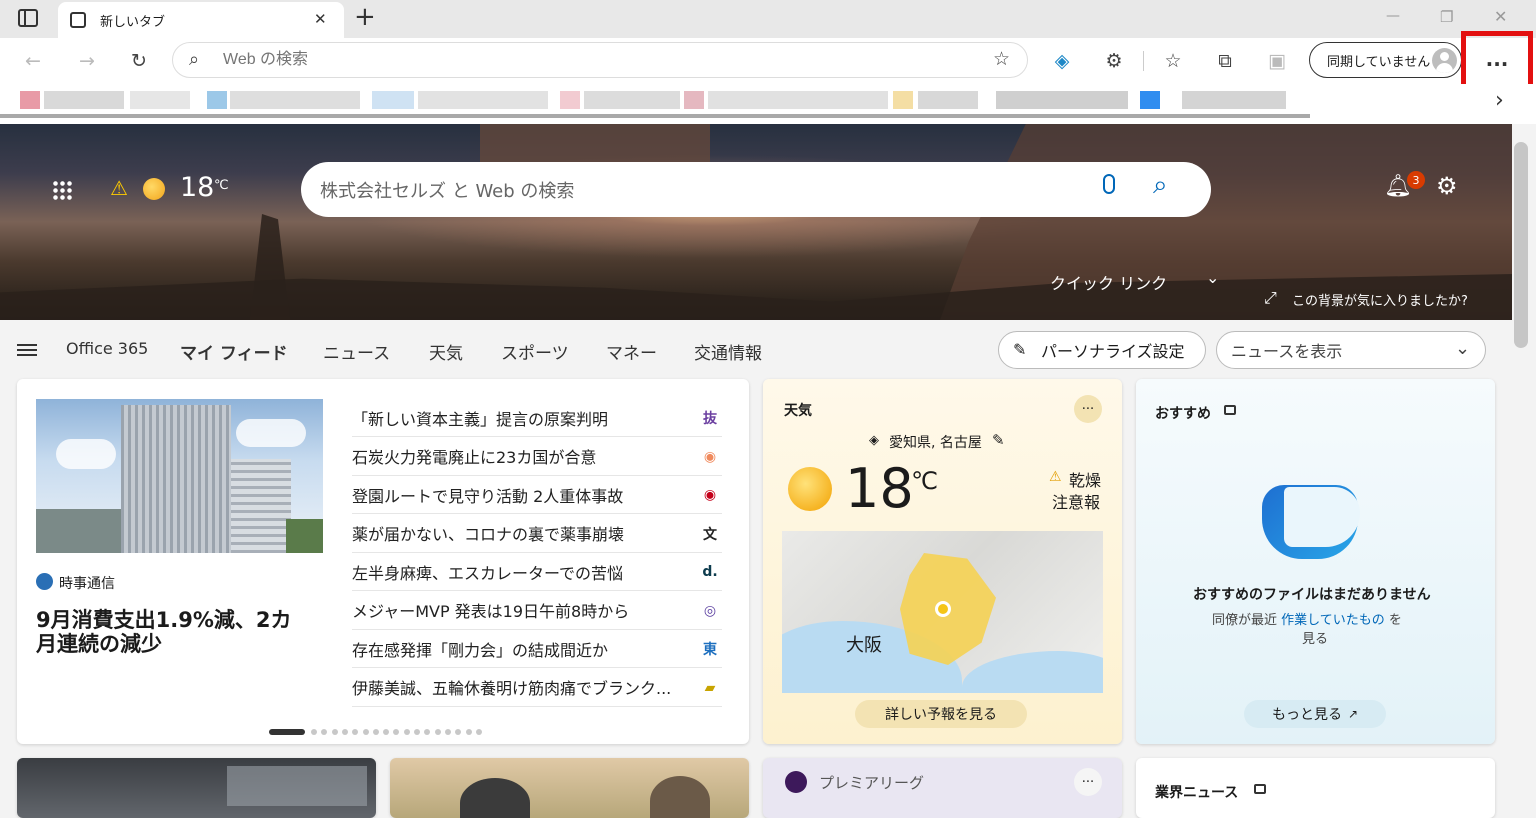 The height and width of the screenshot is (818, 1536). What do you see at coordinates (133, 22) in the screenshot?
I see `tab-title: 新しいタブ` at bounding box center [133, 22].